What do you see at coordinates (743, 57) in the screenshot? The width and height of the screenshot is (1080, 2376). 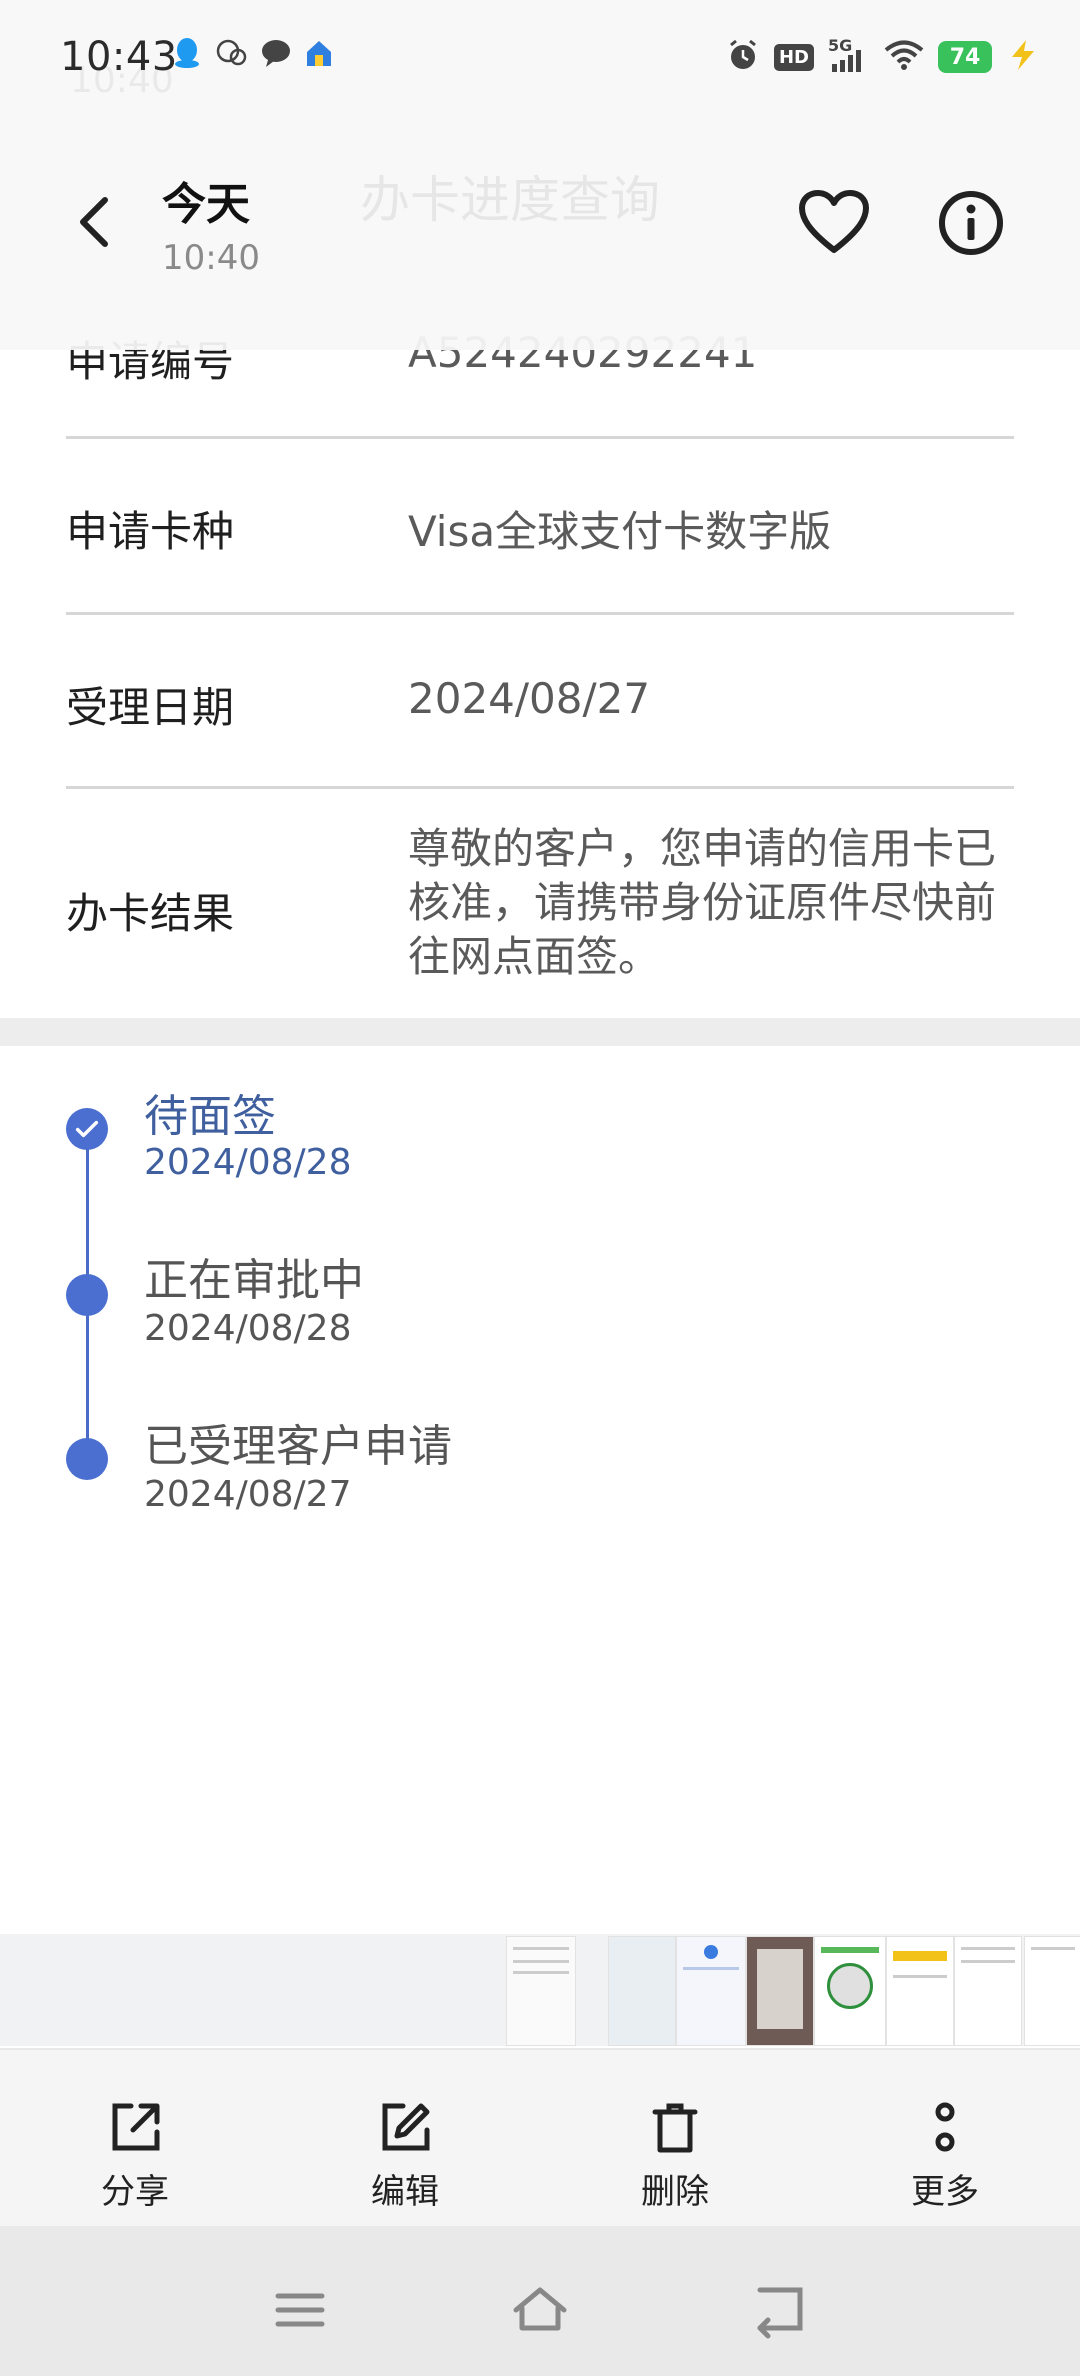 I see `alarm-icon` at bounding box center [743, 57].